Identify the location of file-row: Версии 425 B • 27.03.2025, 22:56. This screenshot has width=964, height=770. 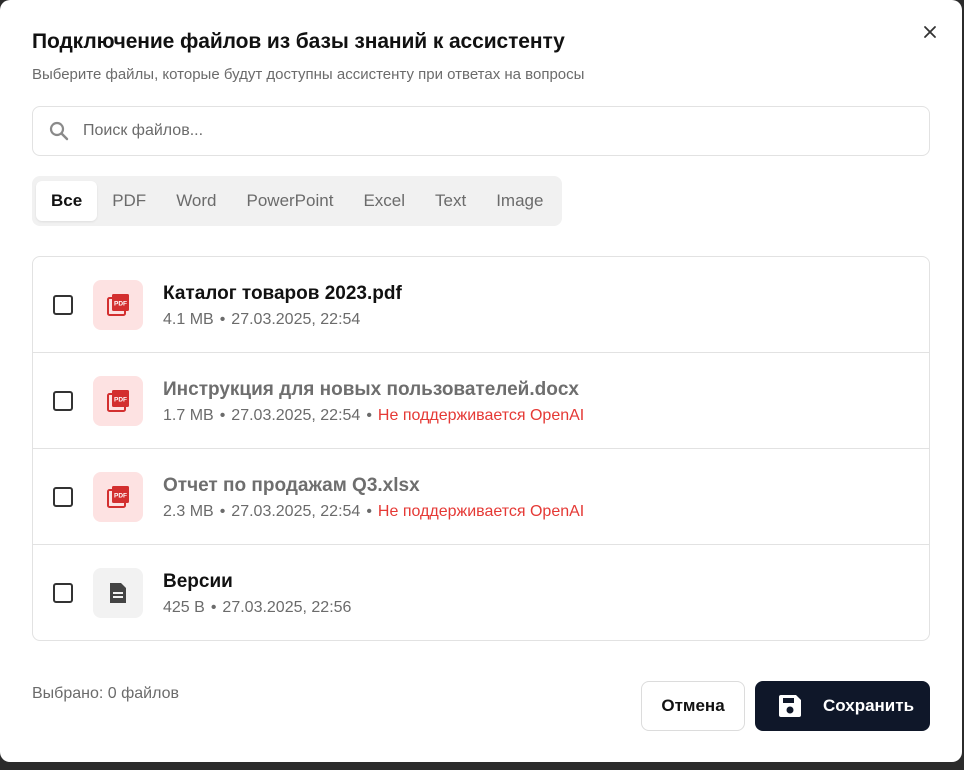
(481, 592).